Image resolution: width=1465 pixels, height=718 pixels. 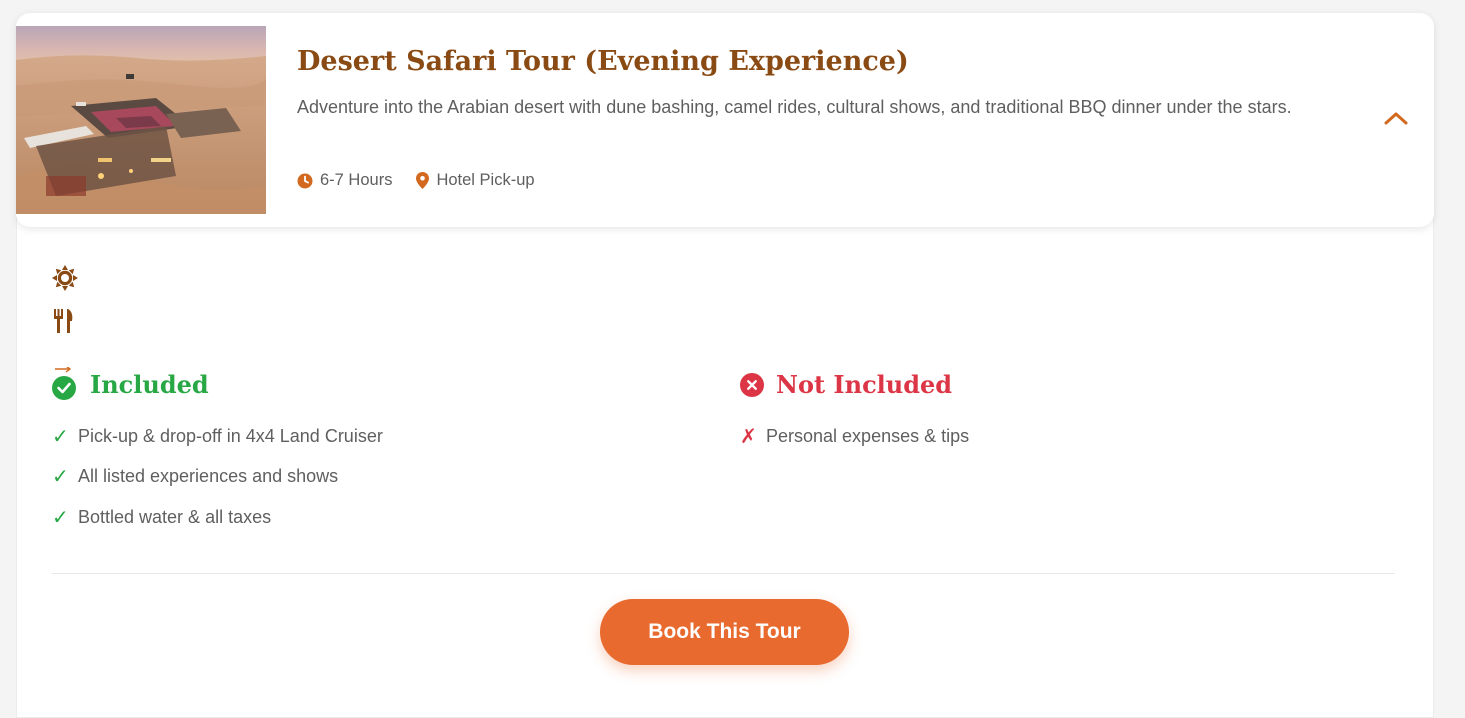 I want to click on not-included-heading: Not Included, so click(x=846, y=384).